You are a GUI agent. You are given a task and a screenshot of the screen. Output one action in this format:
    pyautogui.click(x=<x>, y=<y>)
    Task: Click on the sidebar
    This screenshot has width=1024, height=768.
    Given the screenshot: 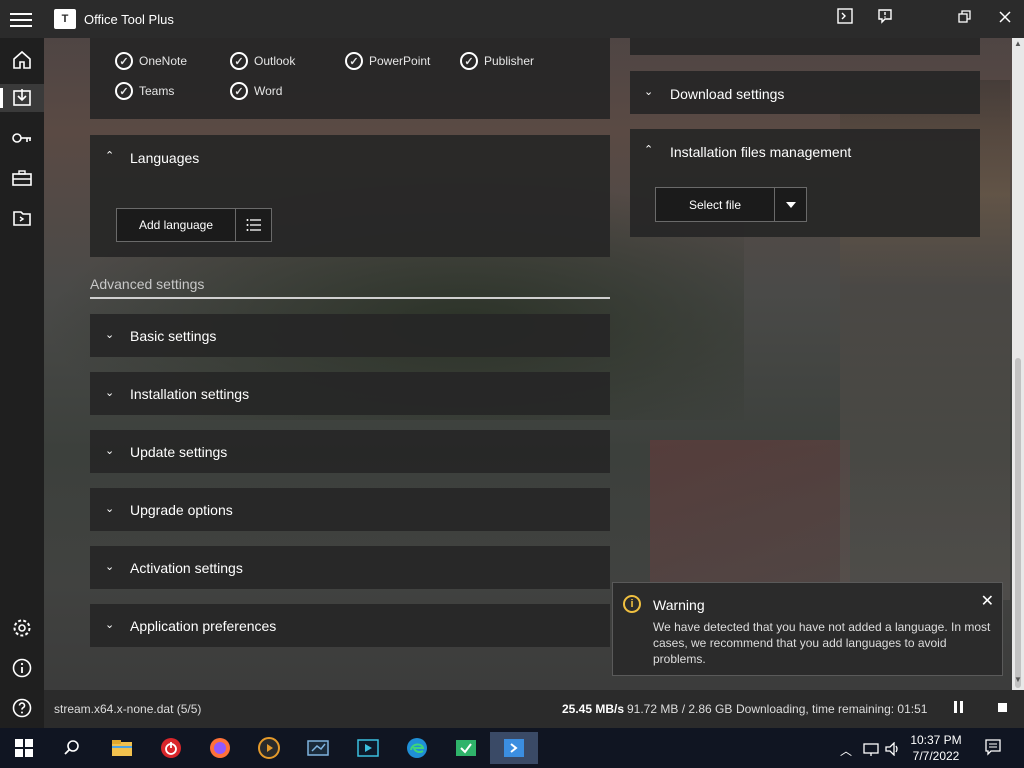 What is the action you would take?
    pyautogui.click(x=22, y=383)
    